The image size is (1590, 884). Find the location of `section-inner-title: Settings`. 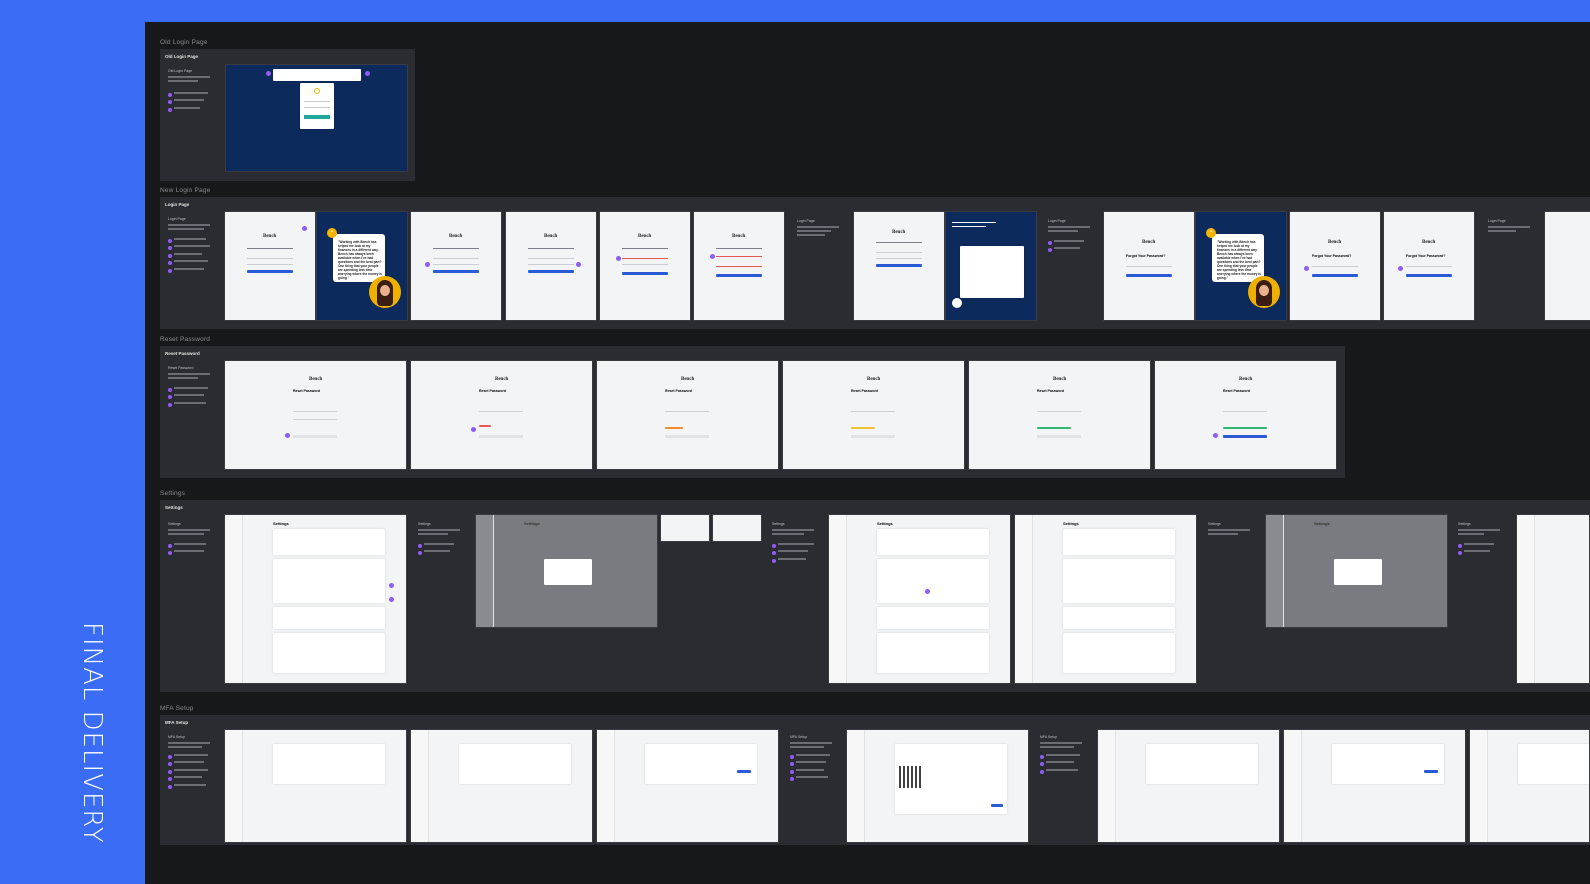

section-inner-title: Settings is located at coordinates (174, 507).